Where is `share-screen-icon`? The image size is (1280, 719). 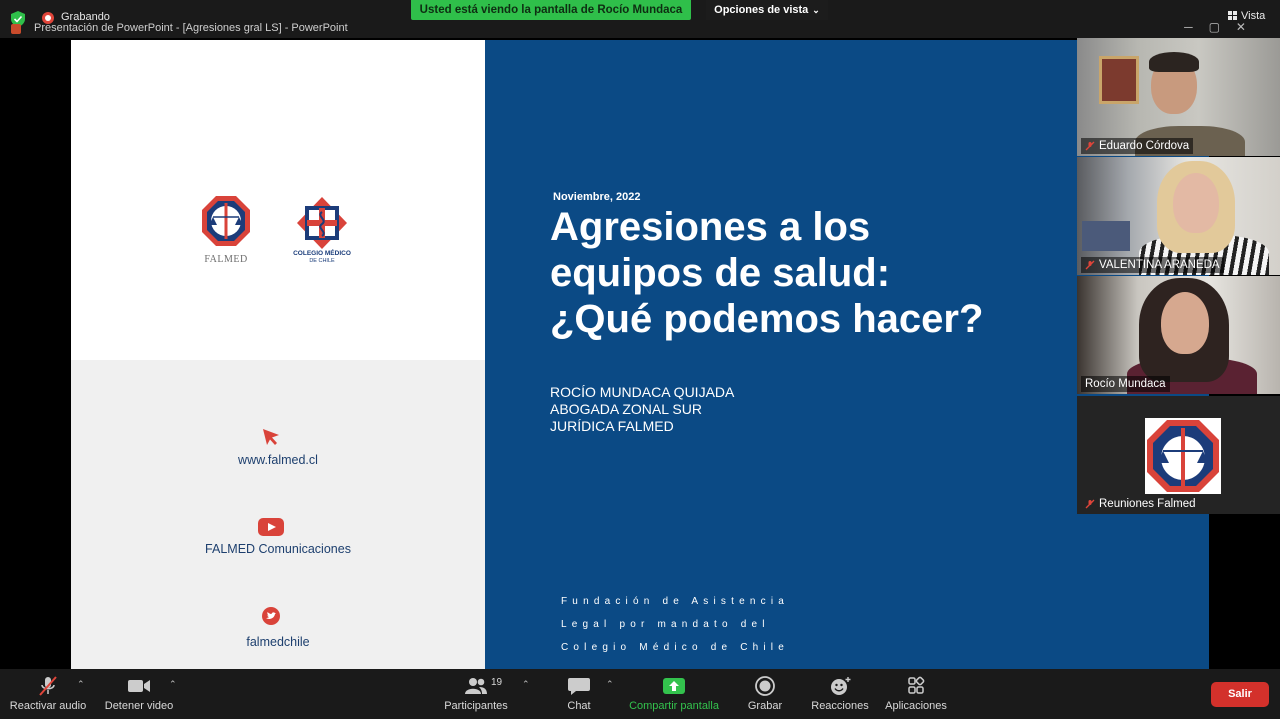 share-screen-icon is located at coordinates (674, 686).